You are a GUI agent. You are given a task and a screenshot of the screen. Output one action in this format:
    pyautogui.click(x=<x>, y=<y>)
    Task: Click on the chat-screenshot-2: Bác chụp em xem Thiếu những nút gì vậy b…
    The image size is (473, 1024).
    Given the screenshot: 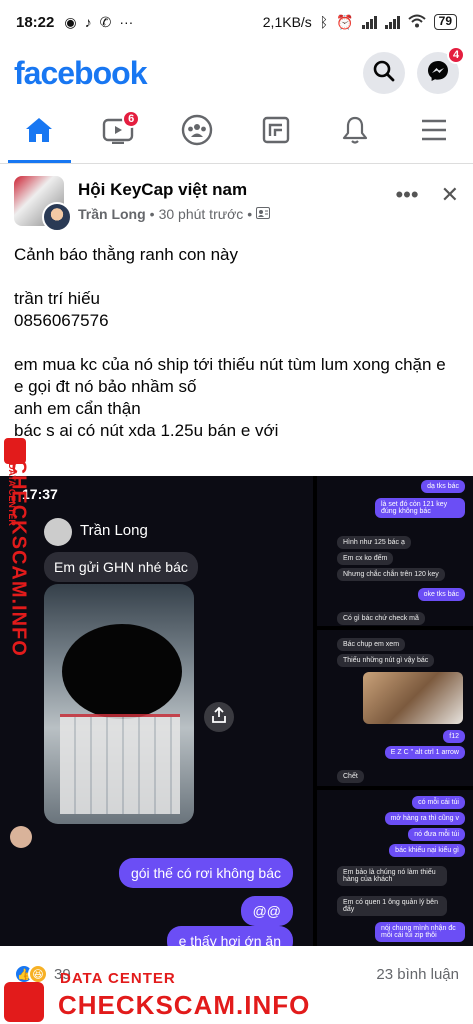 What is the action you would take?
    pyautogui.click(x=395, y=708)
    